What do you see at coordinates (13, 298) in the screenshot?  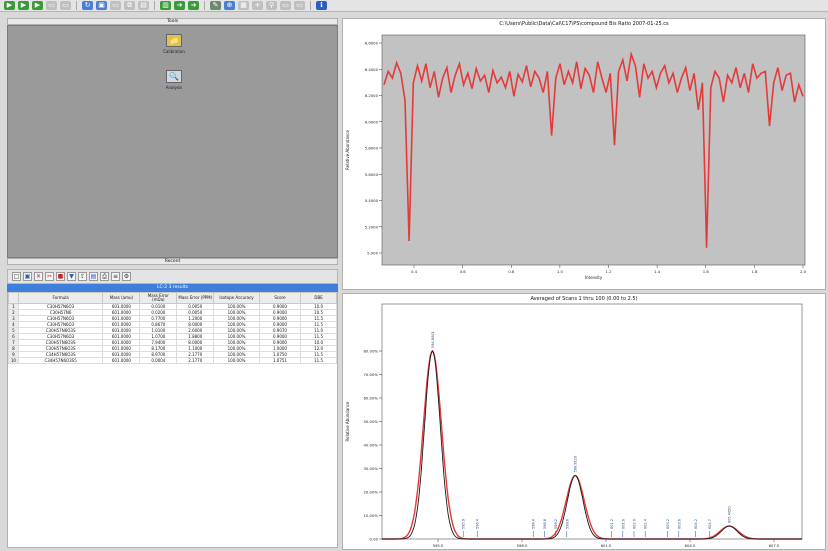 I see `column-header` at bounding box center [13, 298].